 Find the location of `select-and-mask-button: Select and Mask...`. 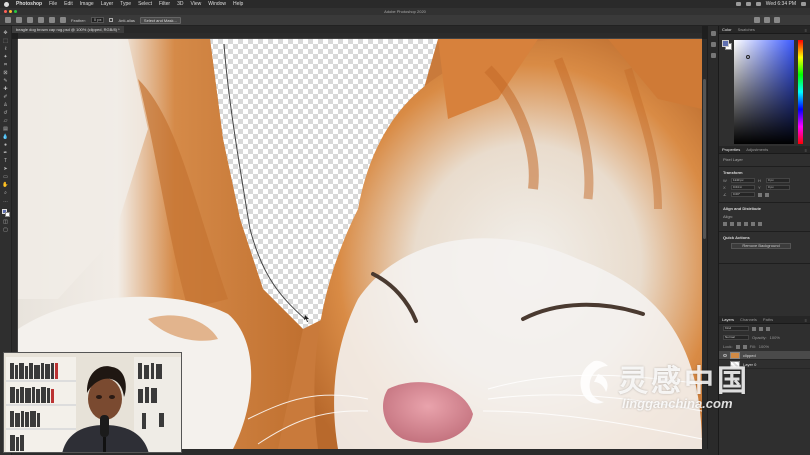

select-and-mask-button: Select and Mask... is located at coordinates (160, 20).